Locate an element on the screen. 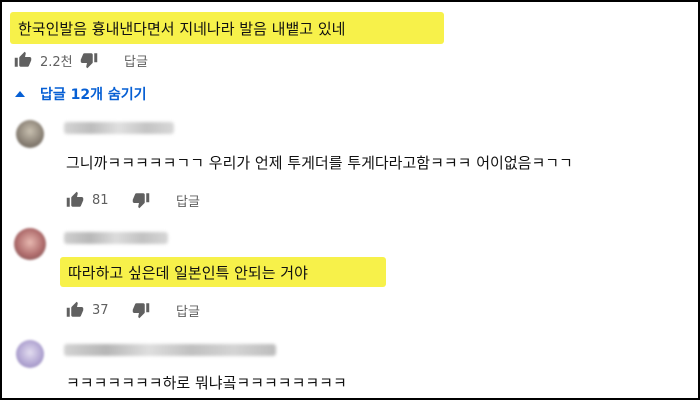  top-comment-actions: 2.2천 답글 is located at coordinates (81, 60).